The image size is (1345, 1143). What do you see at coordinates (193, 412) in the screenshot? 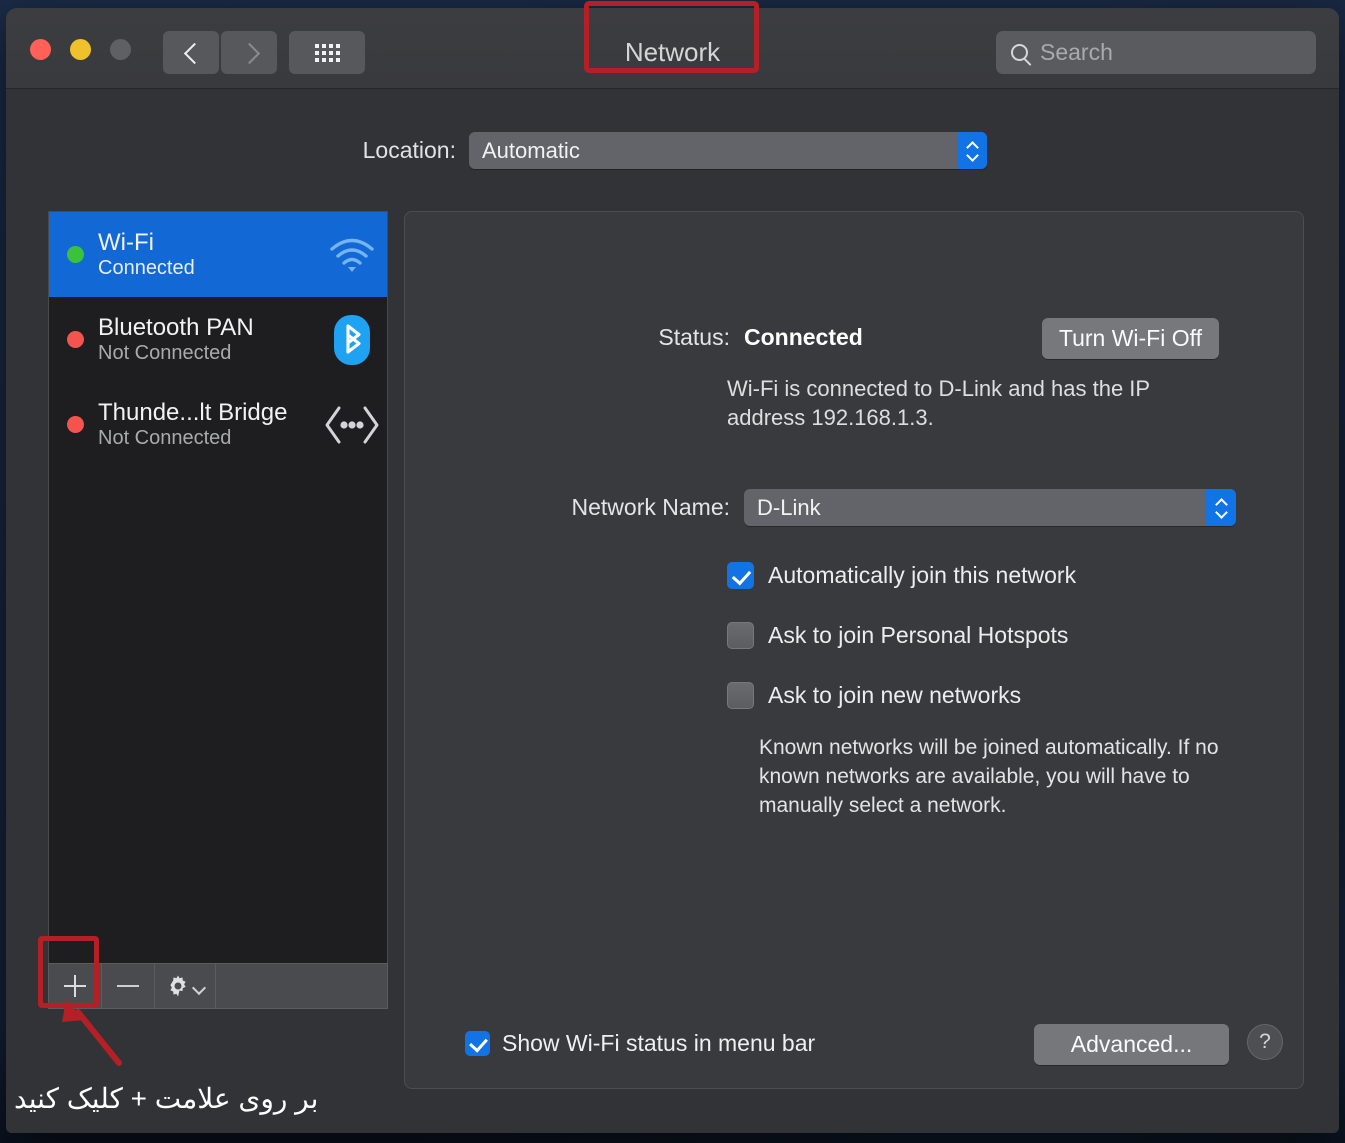
I see `service-name: Thunde...lt Bridge` at bounding box center [193, 412].